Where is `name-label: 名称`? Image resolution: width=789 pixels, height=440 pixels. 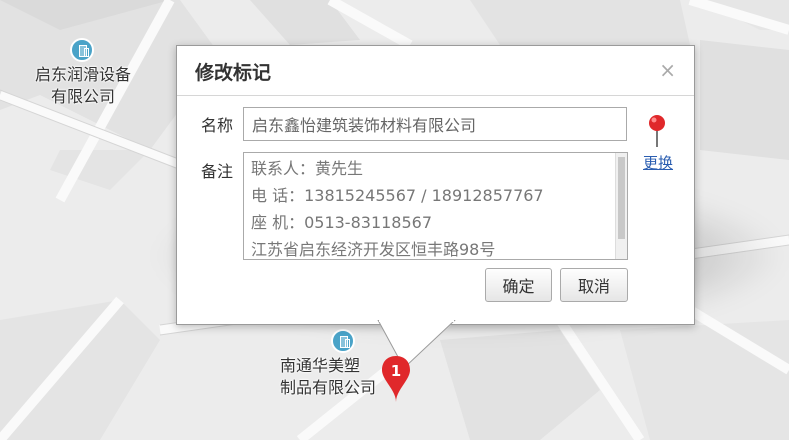 name-label: 名称 is located at coordinates (217, 125).